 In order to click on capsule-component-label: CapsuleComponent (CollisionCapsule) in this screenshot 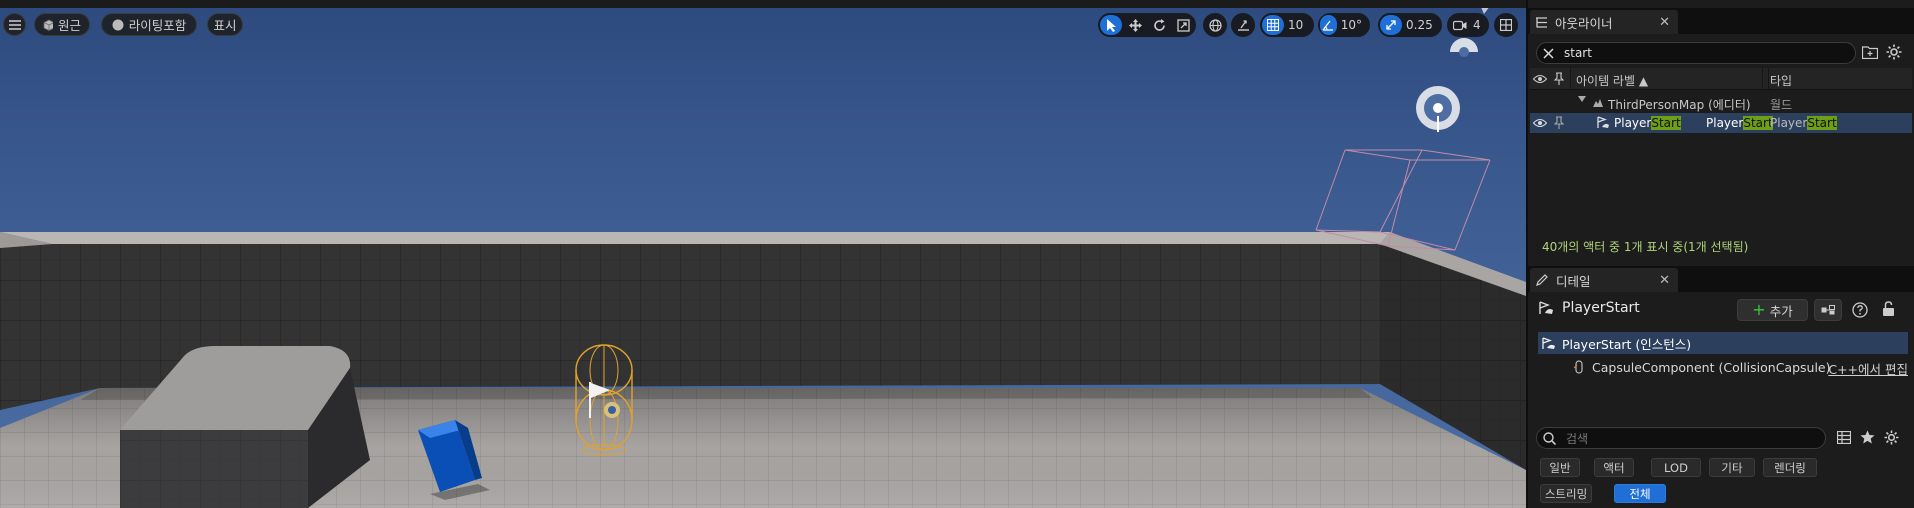, I will do `click(1711, 367)`.